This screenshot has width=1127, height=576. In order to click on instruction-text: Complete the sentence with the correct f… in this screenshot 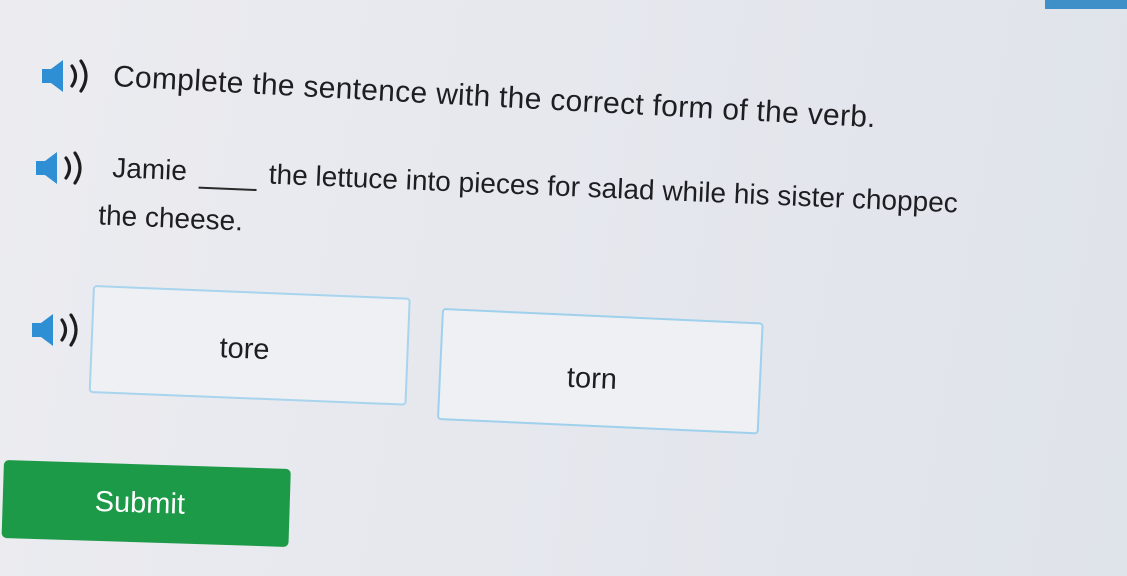, I will do `click(494, 97)`.